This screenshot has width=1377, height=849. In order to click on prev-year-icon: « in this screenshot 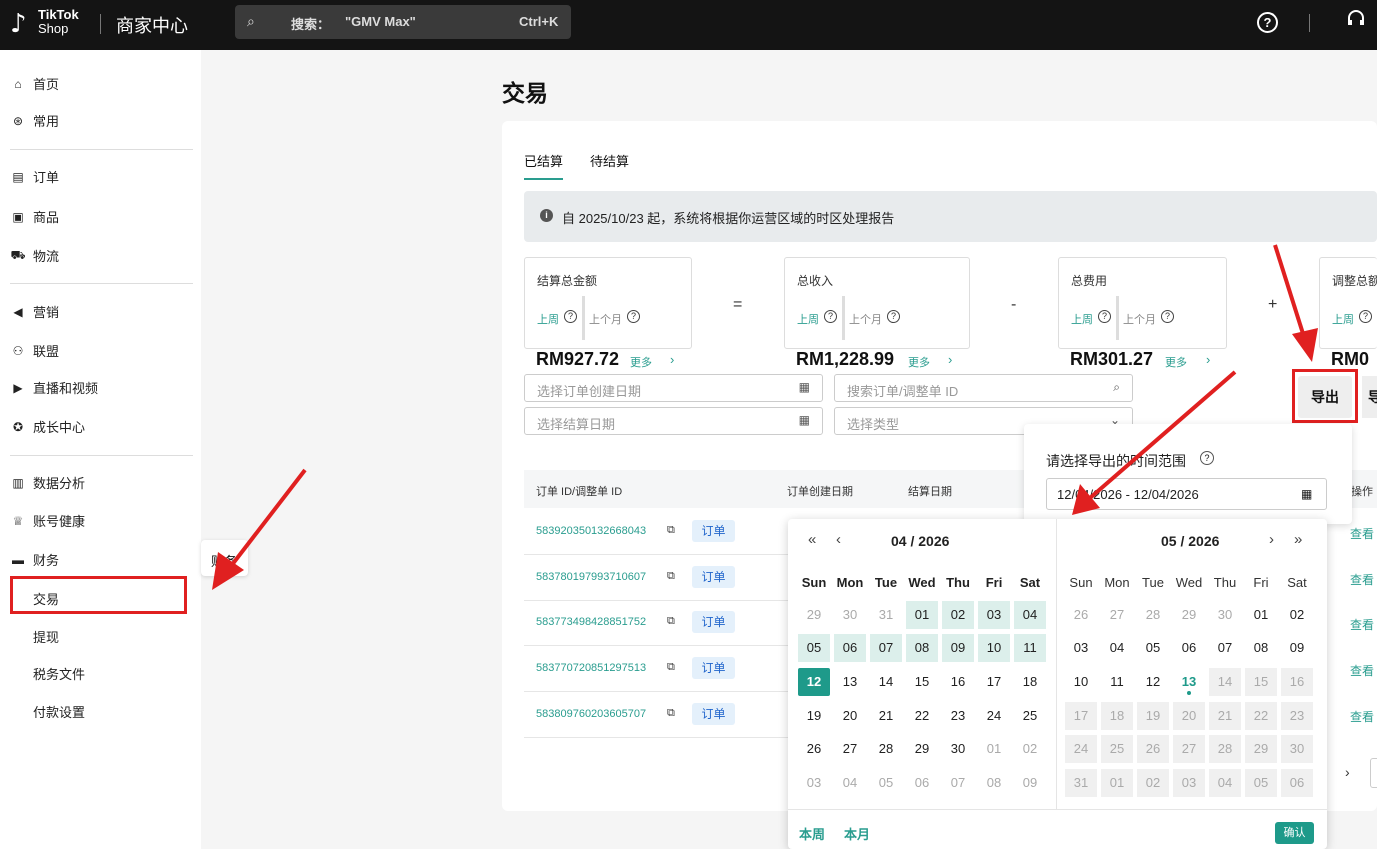, I will do `click(812, 539)`.